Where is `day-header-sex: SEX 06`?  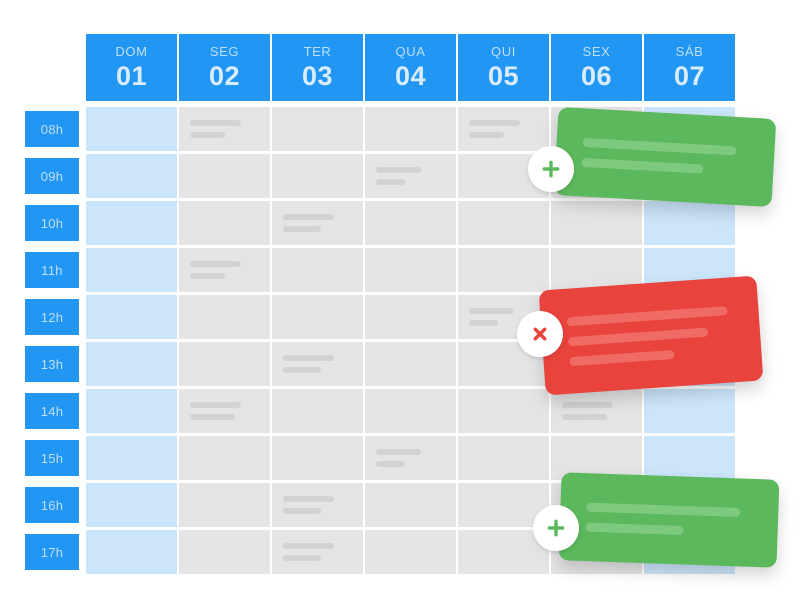 day-header-sex: SEX 06 is located at coordinates (596, 67).